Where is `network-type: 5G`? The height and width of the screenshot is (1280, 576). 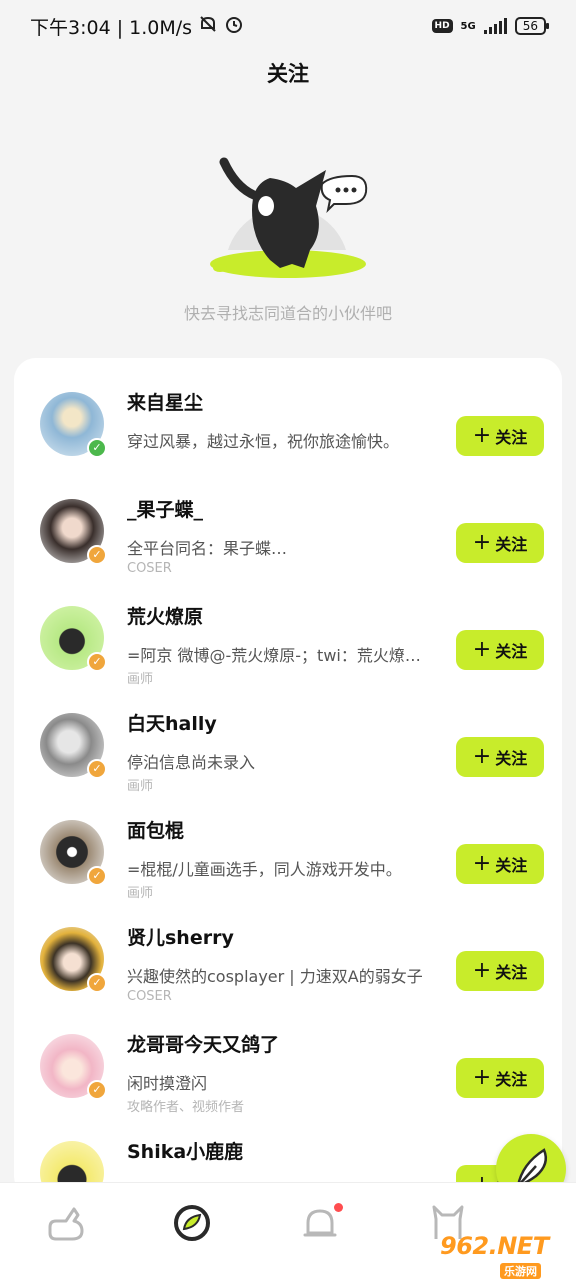 network-type: 5G is located at coordinates (468, 26).